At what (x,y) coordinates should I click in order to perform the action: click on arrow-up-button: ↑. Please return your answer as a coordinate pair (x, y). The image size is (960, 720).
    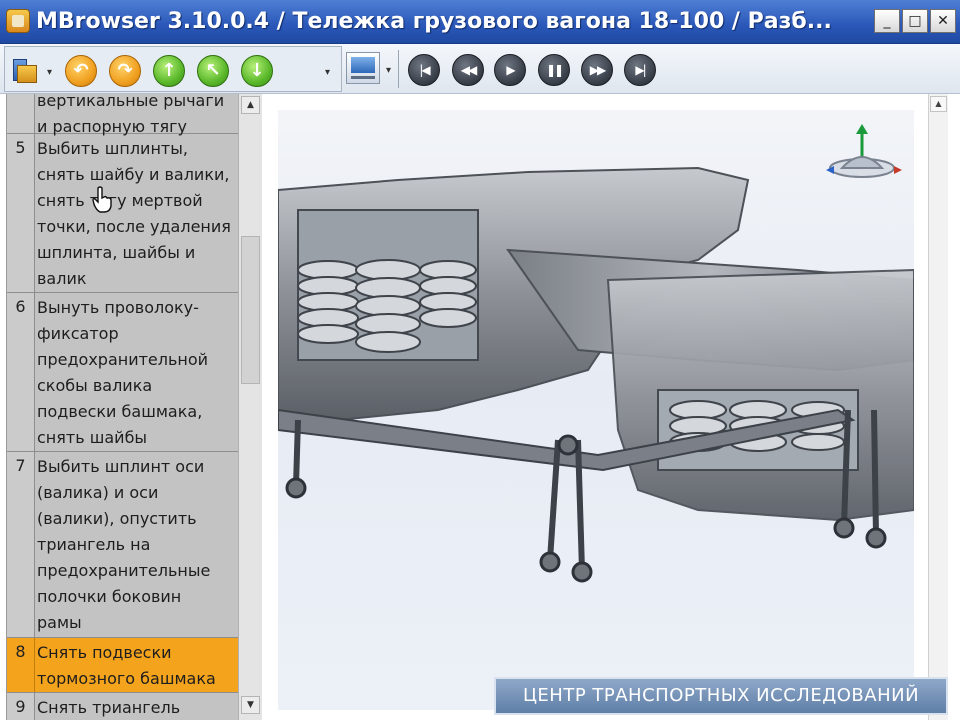
    Looking at the image, I should click on (169, 71).